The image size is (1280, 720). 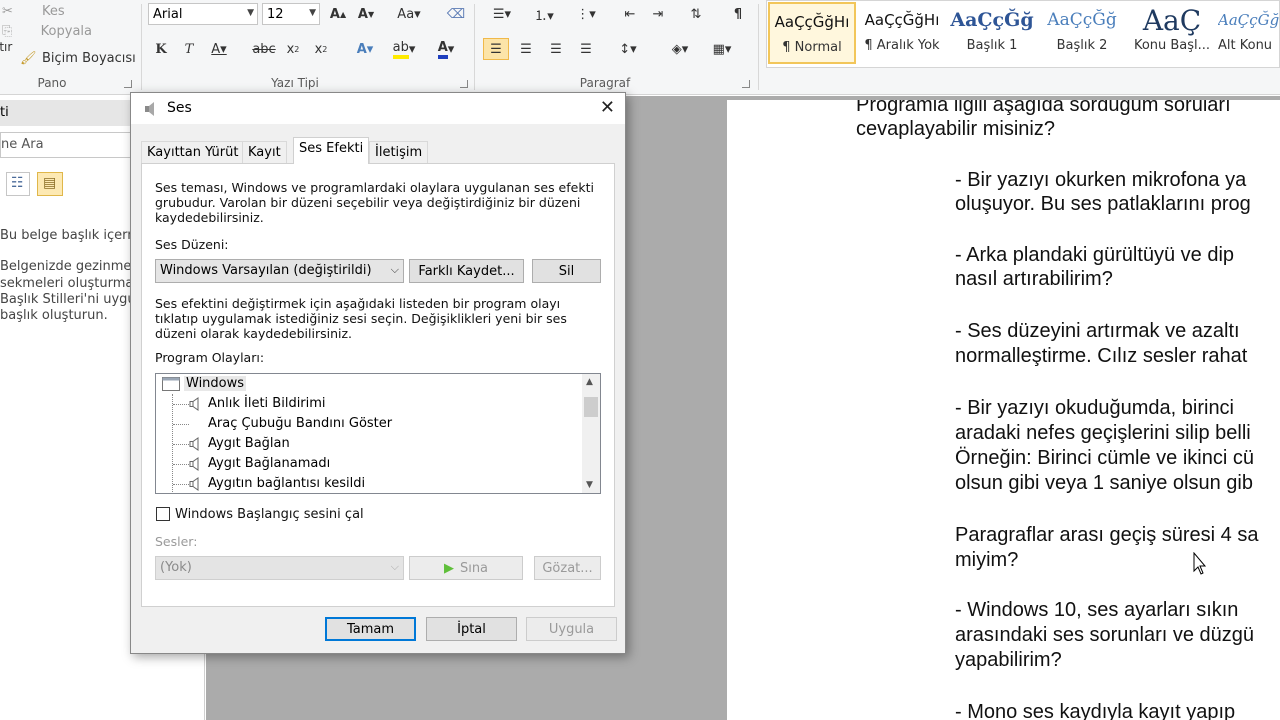 What do you see at coordinates (448, 568) in the screenshot?
I see `play-icon: ▶` at bounding box center [448, 568].